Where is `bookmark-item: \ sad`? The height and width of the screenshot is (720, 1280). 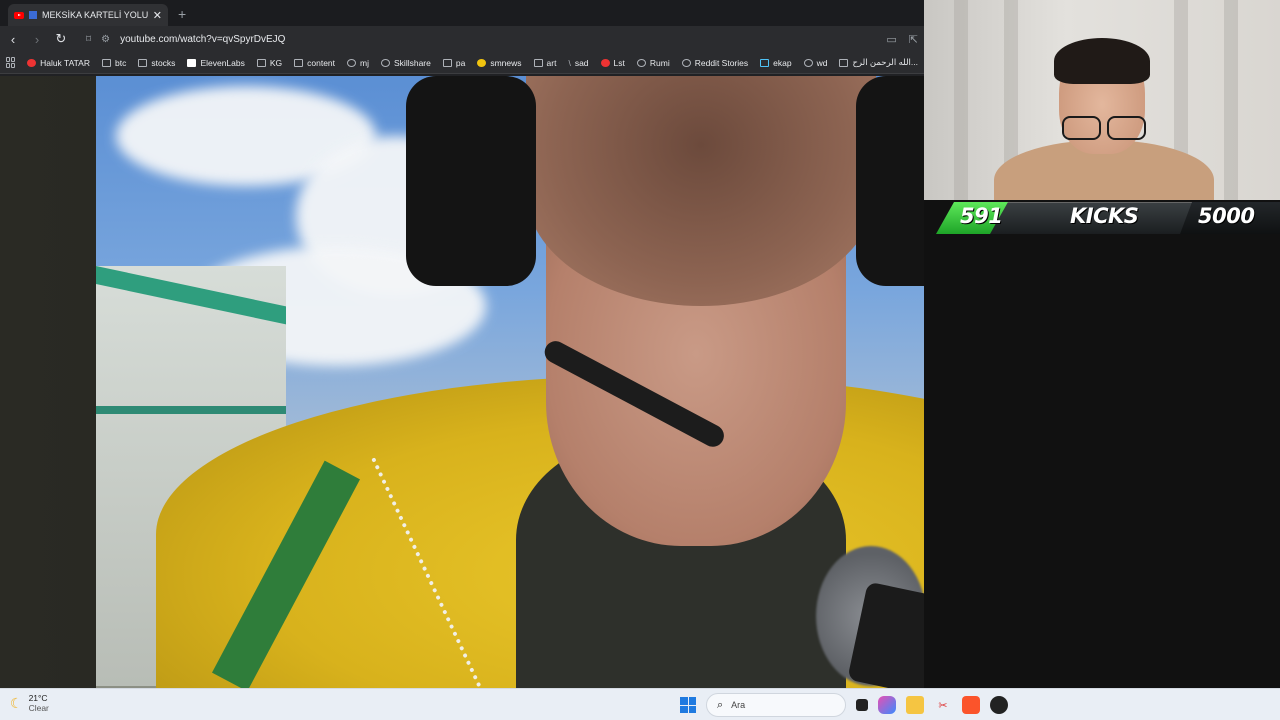 bookmark-item: \ sad is located at coordinates (578, 63).